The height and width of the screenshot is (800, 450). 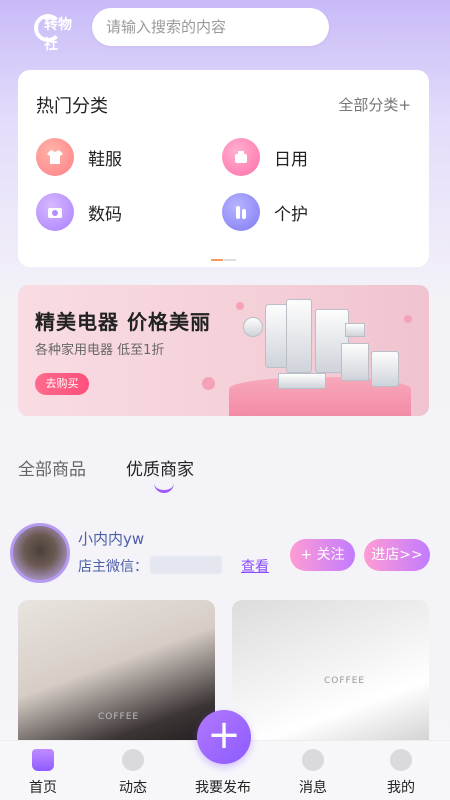 What do you see at coordinates (374, 104) in the screenshot?
I see `all-categories-link: 全部分类+` at bounding box center [374, 104].